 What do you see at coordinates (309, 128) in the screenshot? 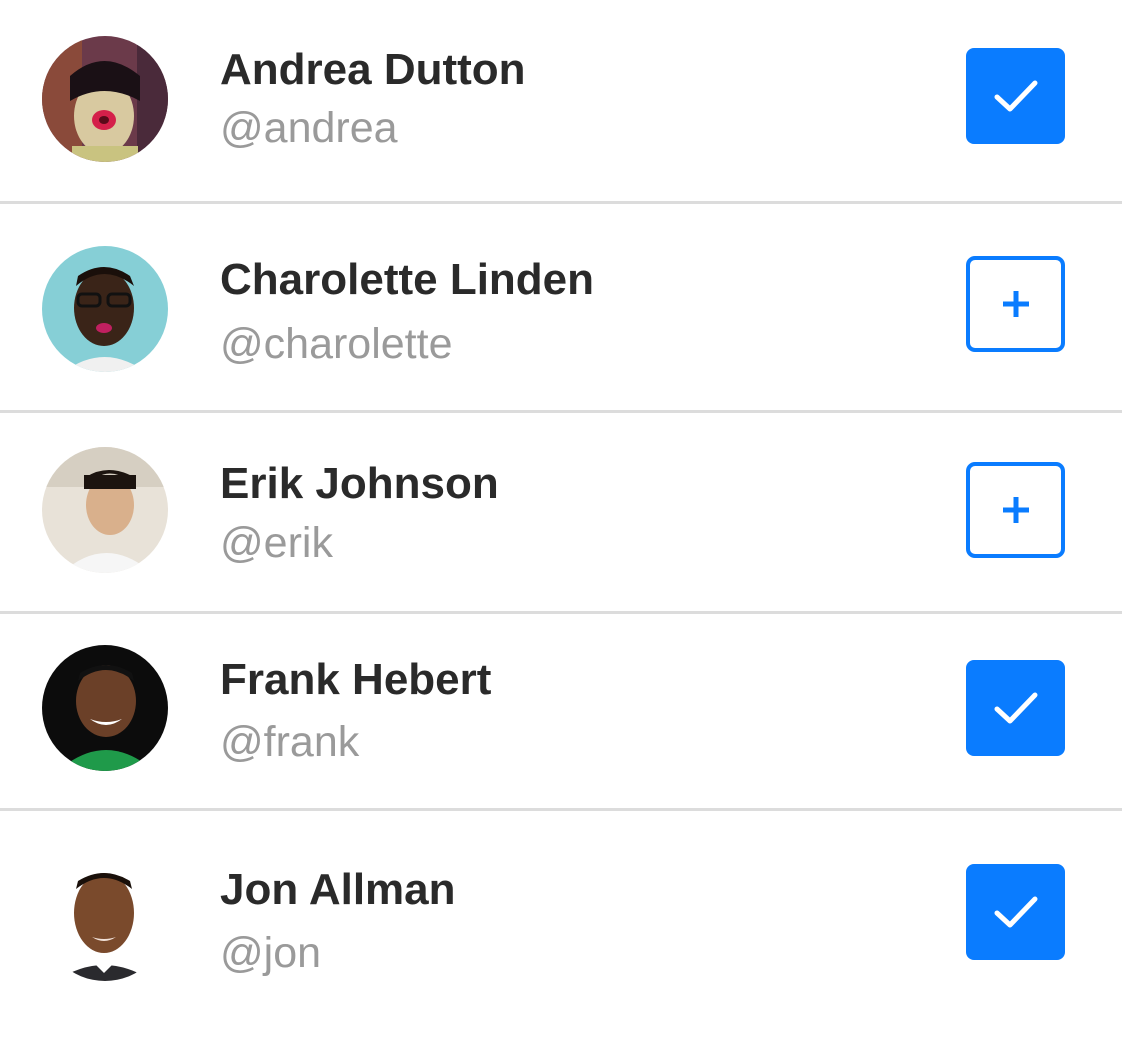
I see `person-handle: @andrea` at bounding box center [309, 128].